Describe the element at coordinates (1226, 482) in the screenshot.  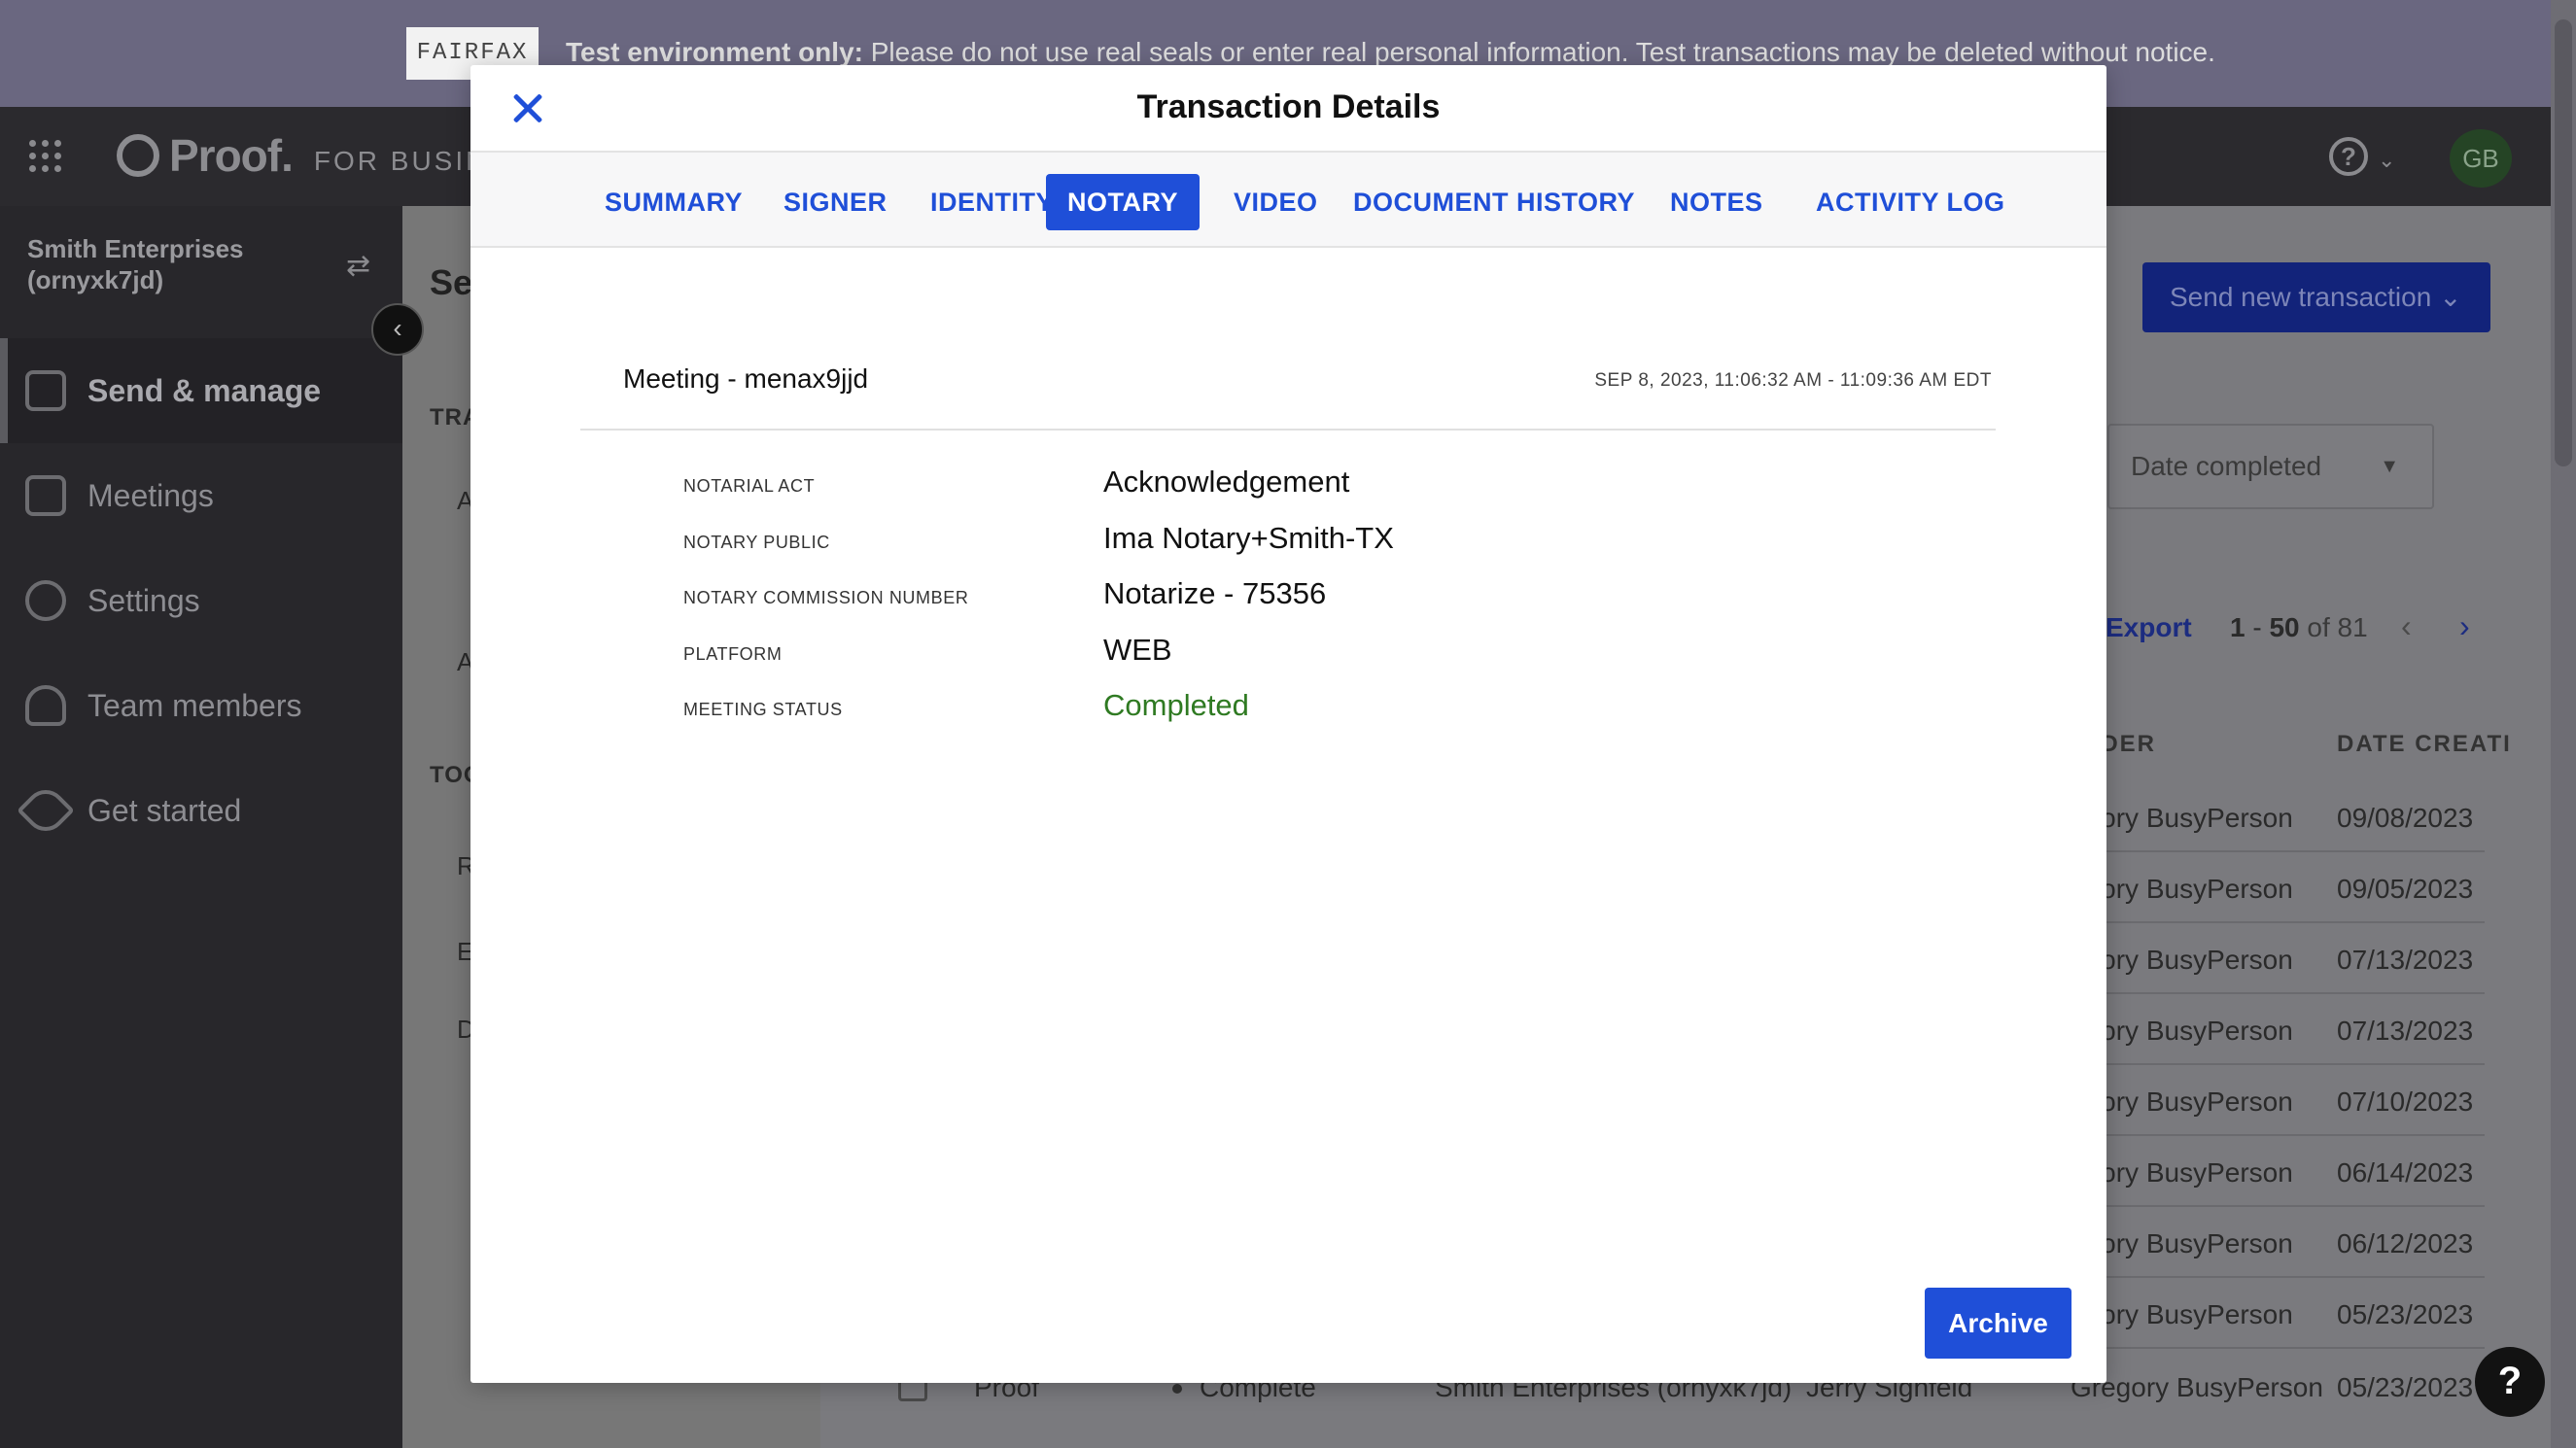
I see `detail-value: Acknowledgement` at that location.